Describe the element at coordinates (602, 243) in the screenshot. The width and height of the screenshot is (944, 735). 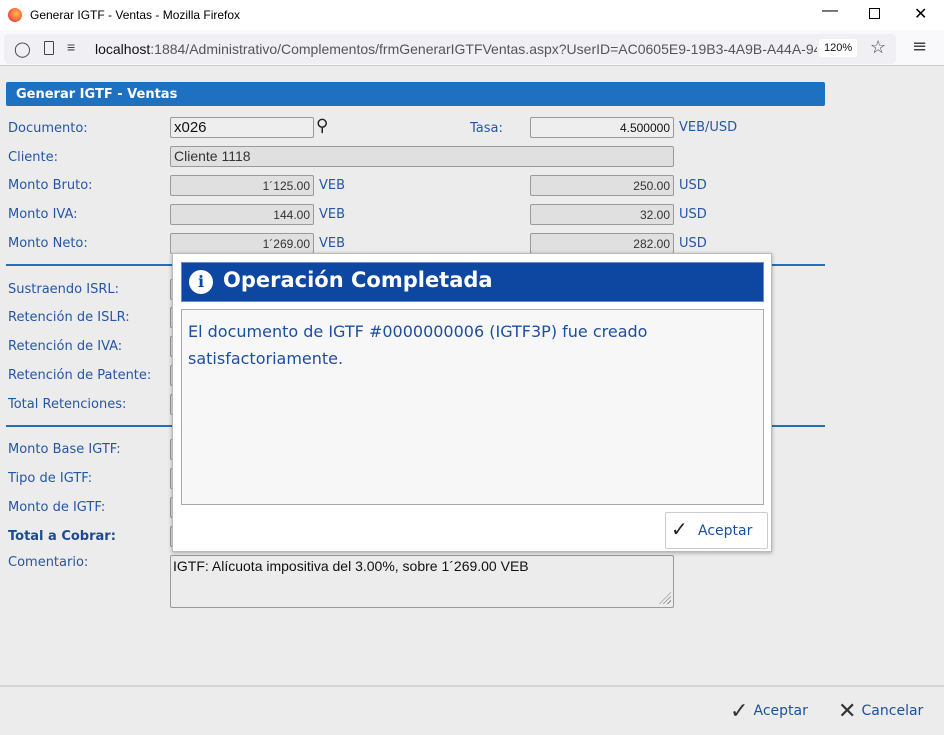
I see `monto-neto-usd: 282.00` at that location.